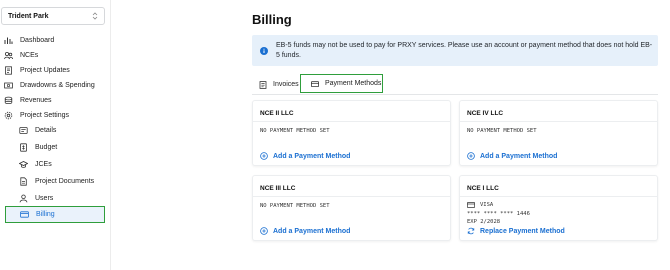 The width and height of the screenshot is (670, 270). Describe the element at coordinates (286, 84) in the screenshot. I see `tab-label: Invoices` at that location.